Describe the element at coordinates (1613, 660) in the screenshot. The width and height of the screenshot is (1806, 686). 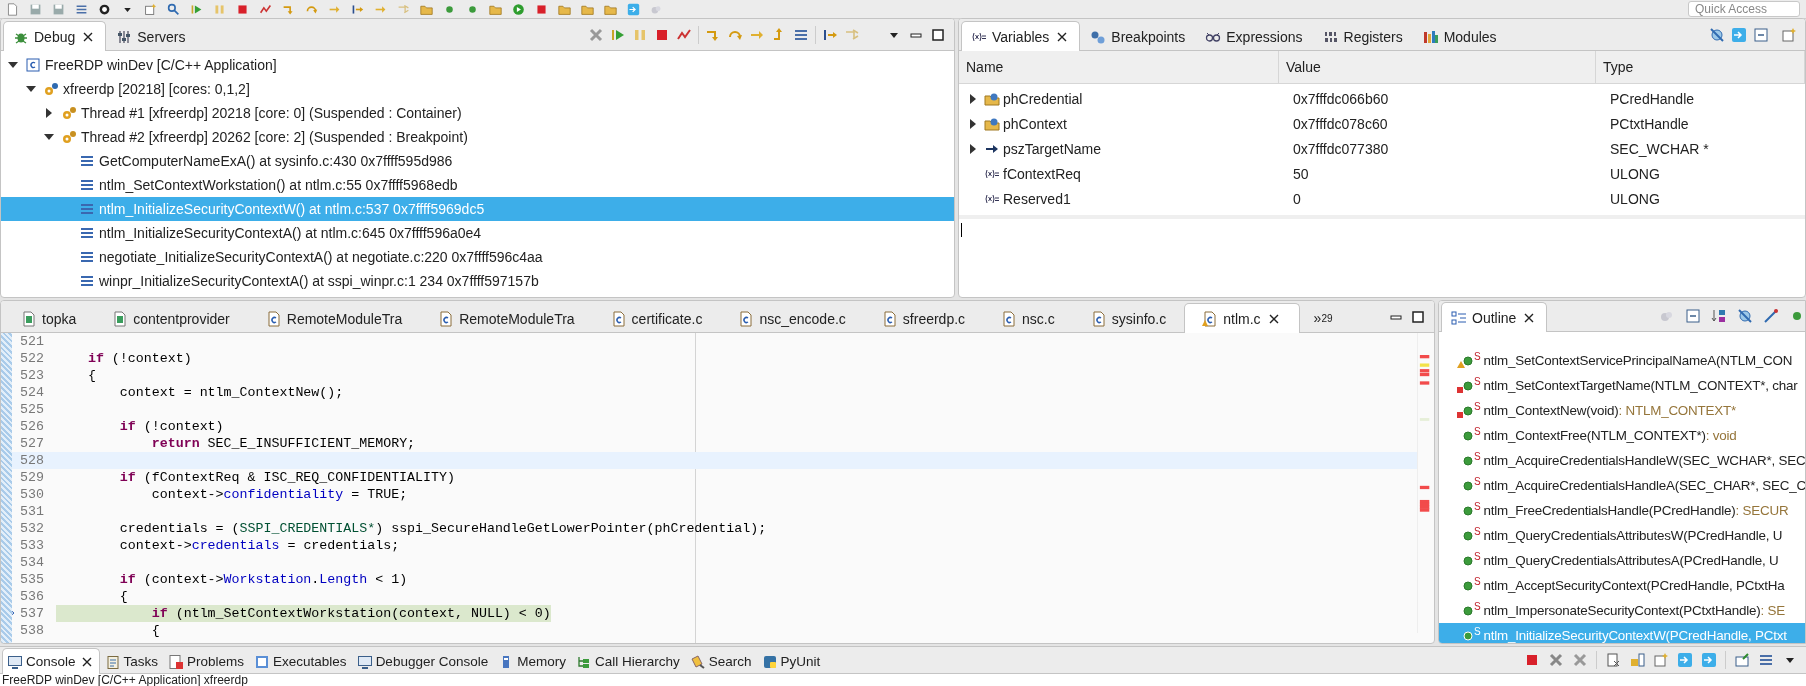
I see `clear-console-icon` at that location.